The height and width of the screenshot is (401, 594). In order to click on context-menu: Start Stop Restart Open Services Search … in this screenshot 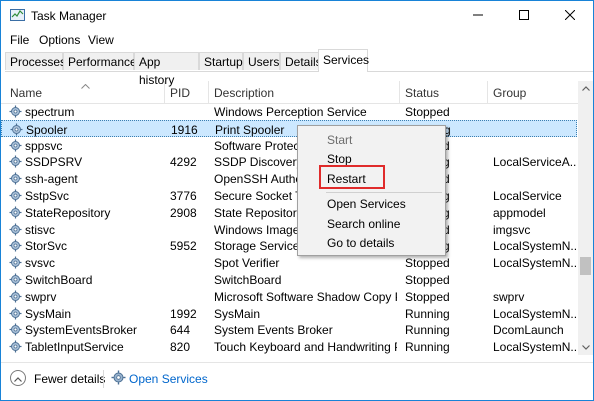, I will do `click(371, 190)`.